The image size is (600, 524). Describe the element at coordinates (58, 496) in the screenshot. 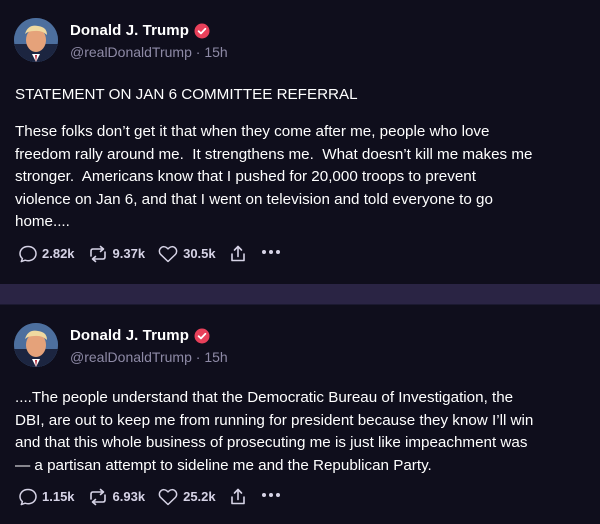

I see `reply-count: 1.15k` at that location.